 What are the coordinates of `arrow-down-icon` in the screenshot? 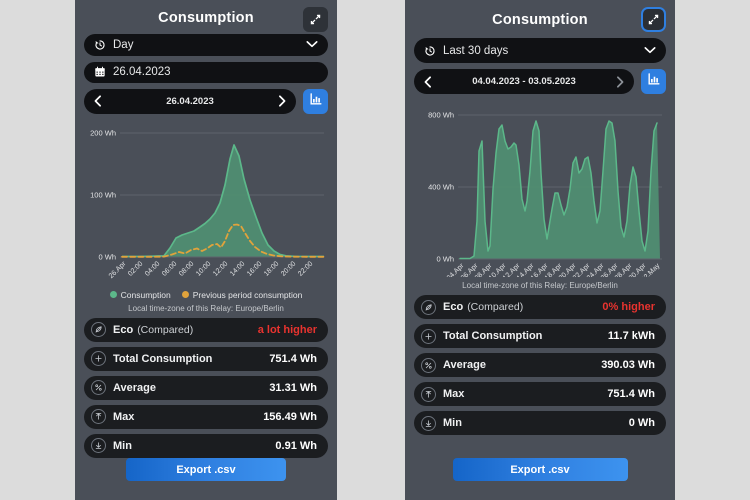 It's located at (98, 446).